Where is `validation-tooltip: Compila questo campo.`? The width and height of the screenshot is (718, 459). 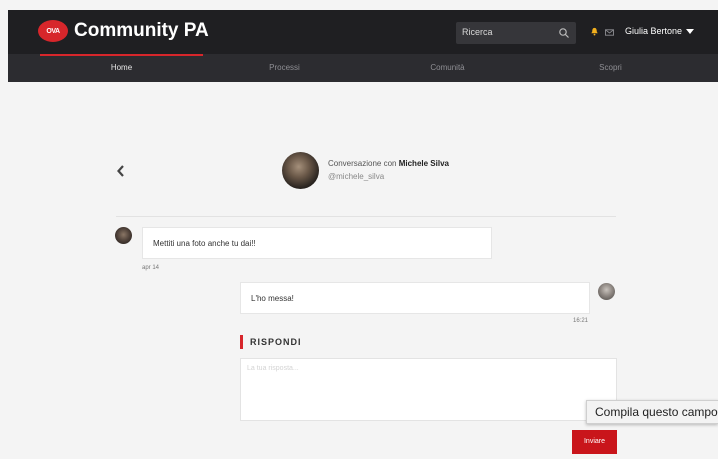
validation-tooltip: Compila questo campo. is located at coordinates (652, 412).